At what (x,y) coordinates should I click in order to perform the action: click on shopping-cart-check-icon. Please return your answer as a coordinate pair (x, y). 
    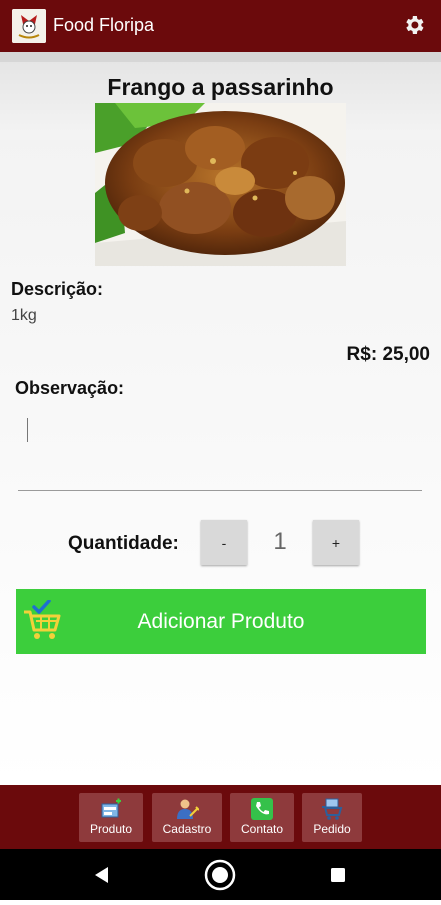
    Looking at the image, I should click on (42, 619).